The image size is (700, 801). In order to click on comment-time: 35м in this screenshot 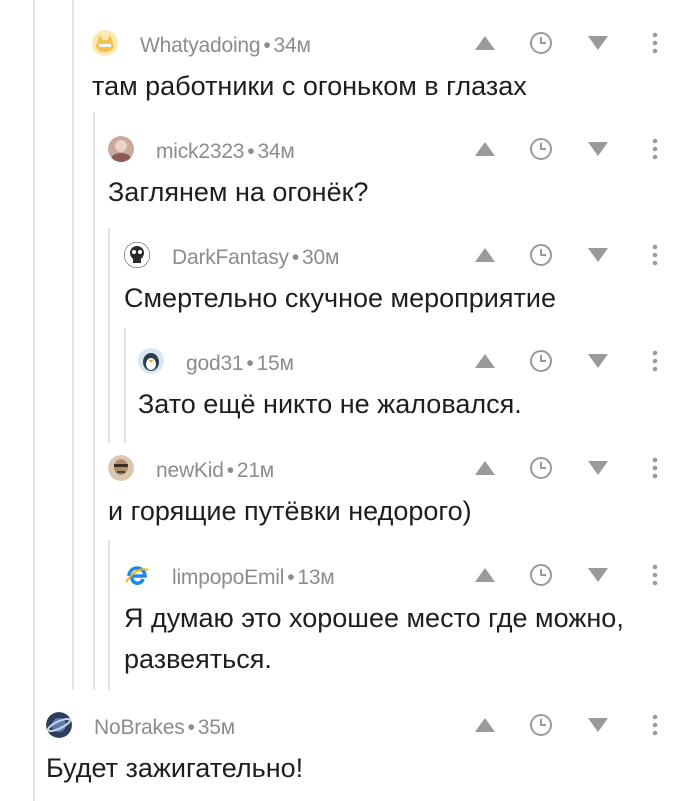, I will do `click(216, 727)`.